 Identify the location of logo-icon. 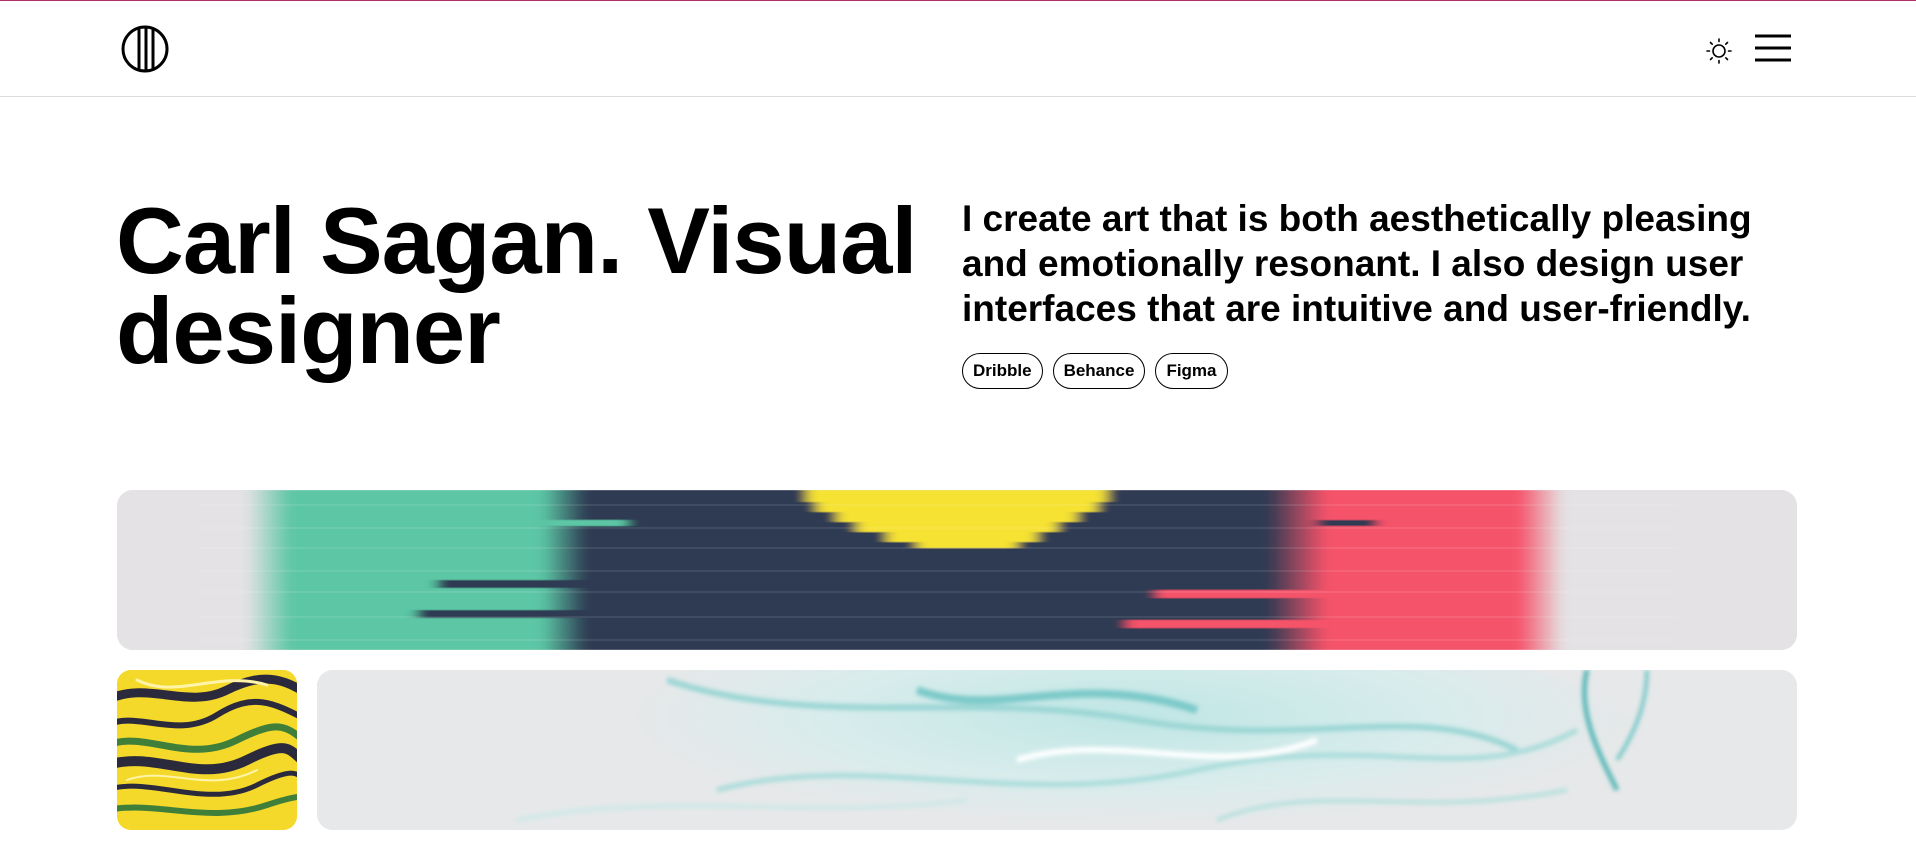
(145, 49).